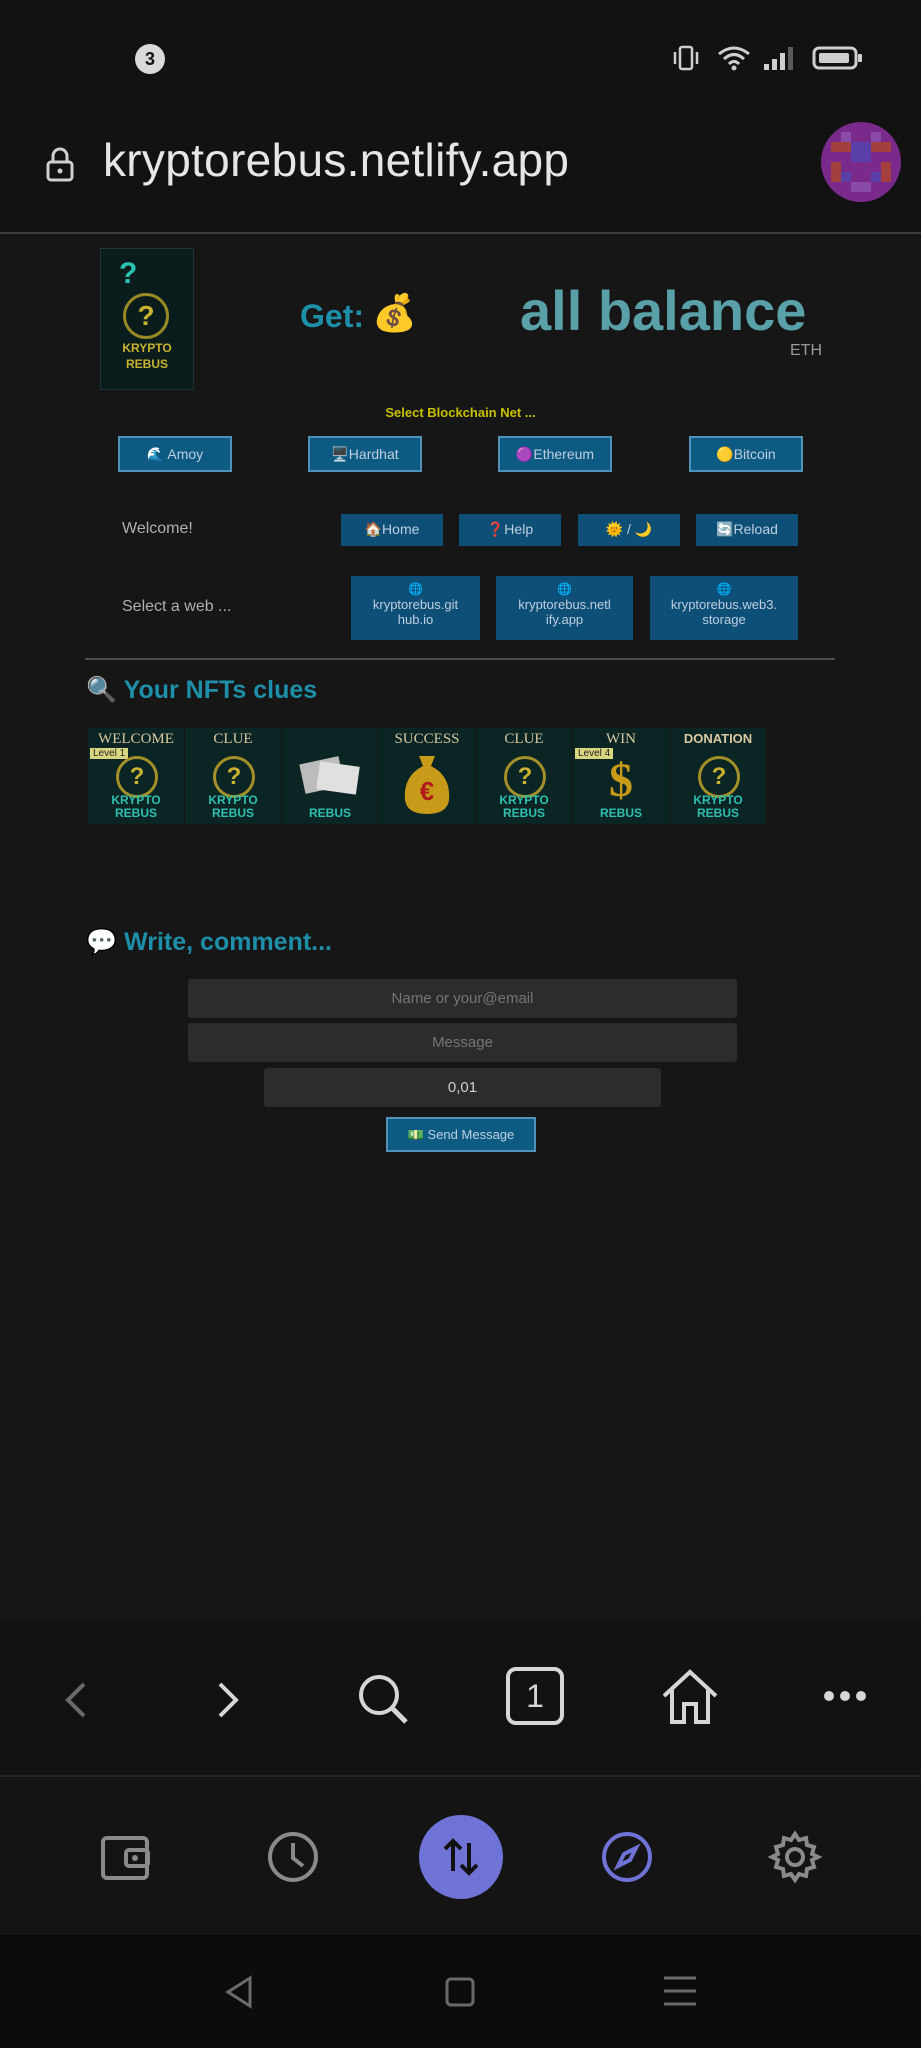  What do you see at coordinates (76, 1700) in the screenshot?
I see `back-arrow-icon` at bounding box center [76, 1700].